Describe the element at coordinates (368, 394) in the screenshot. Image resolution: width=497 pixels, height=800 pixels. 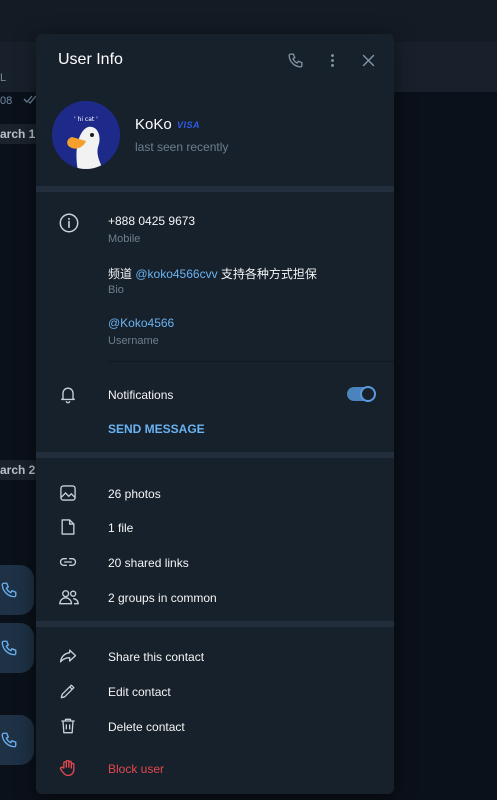
I see `toggle-knob` at that location.